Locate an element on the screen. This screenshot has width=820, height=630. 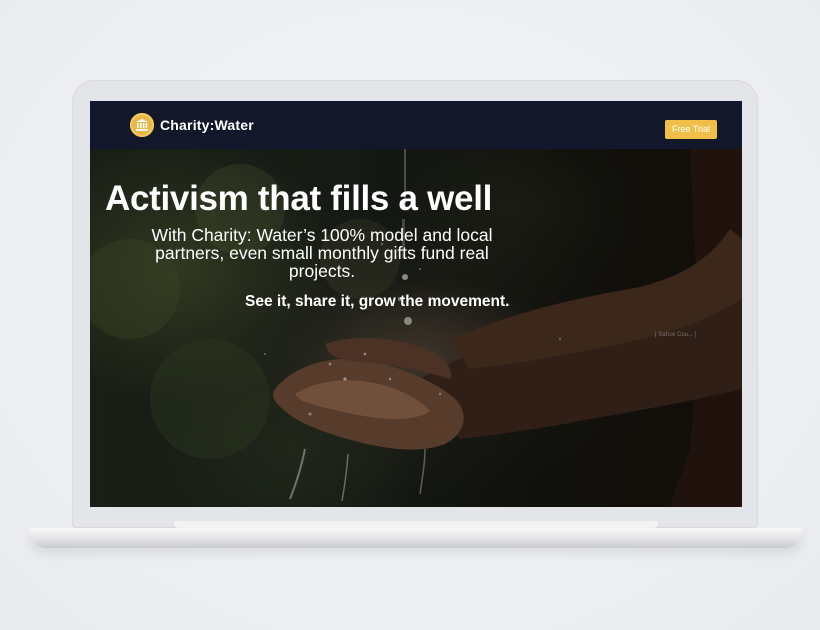
photo-credit: [ Sahse Cou... ] is located at coordinates (676, 335).